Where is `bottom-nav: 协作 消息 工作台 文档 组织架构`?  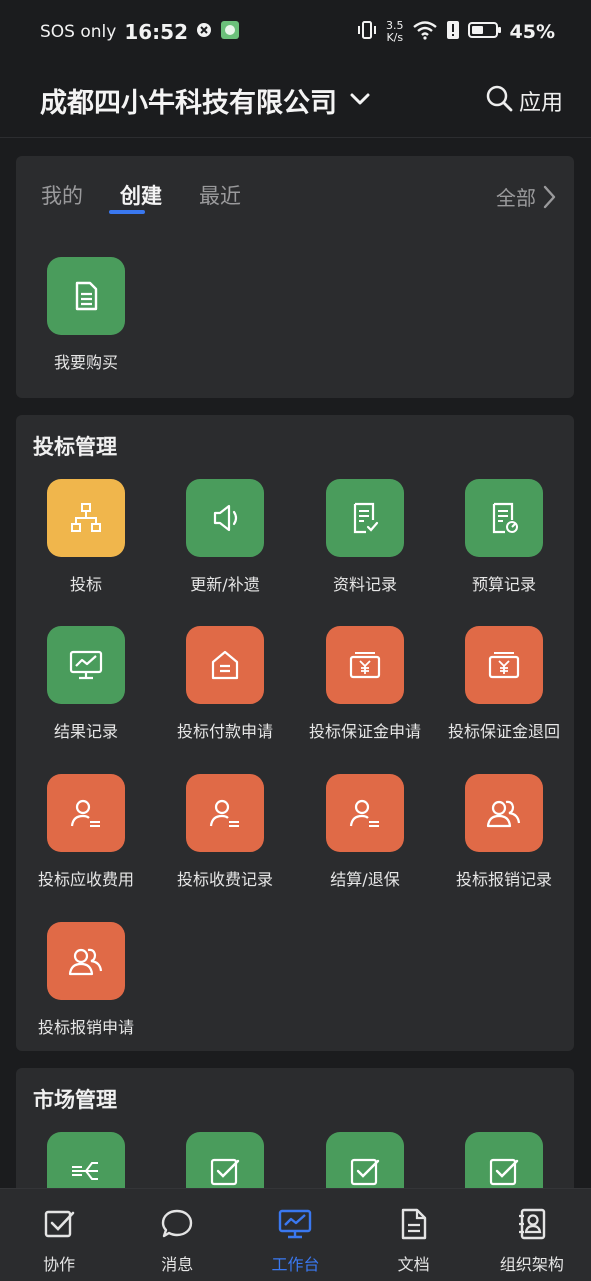 bottom-nav: 协作 消息 工作台 文档 组织架构 is located at coordinates (295, 1234).